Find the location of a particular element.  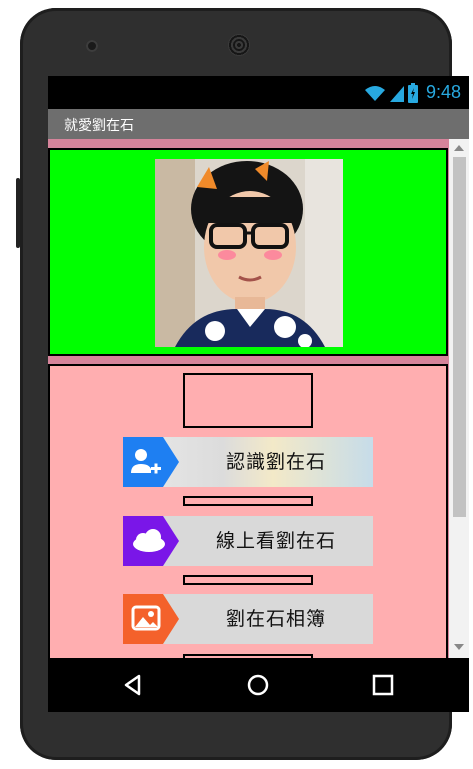

watch-online-button-label: 線上看劉在石 is located at coordinates (275, 541).